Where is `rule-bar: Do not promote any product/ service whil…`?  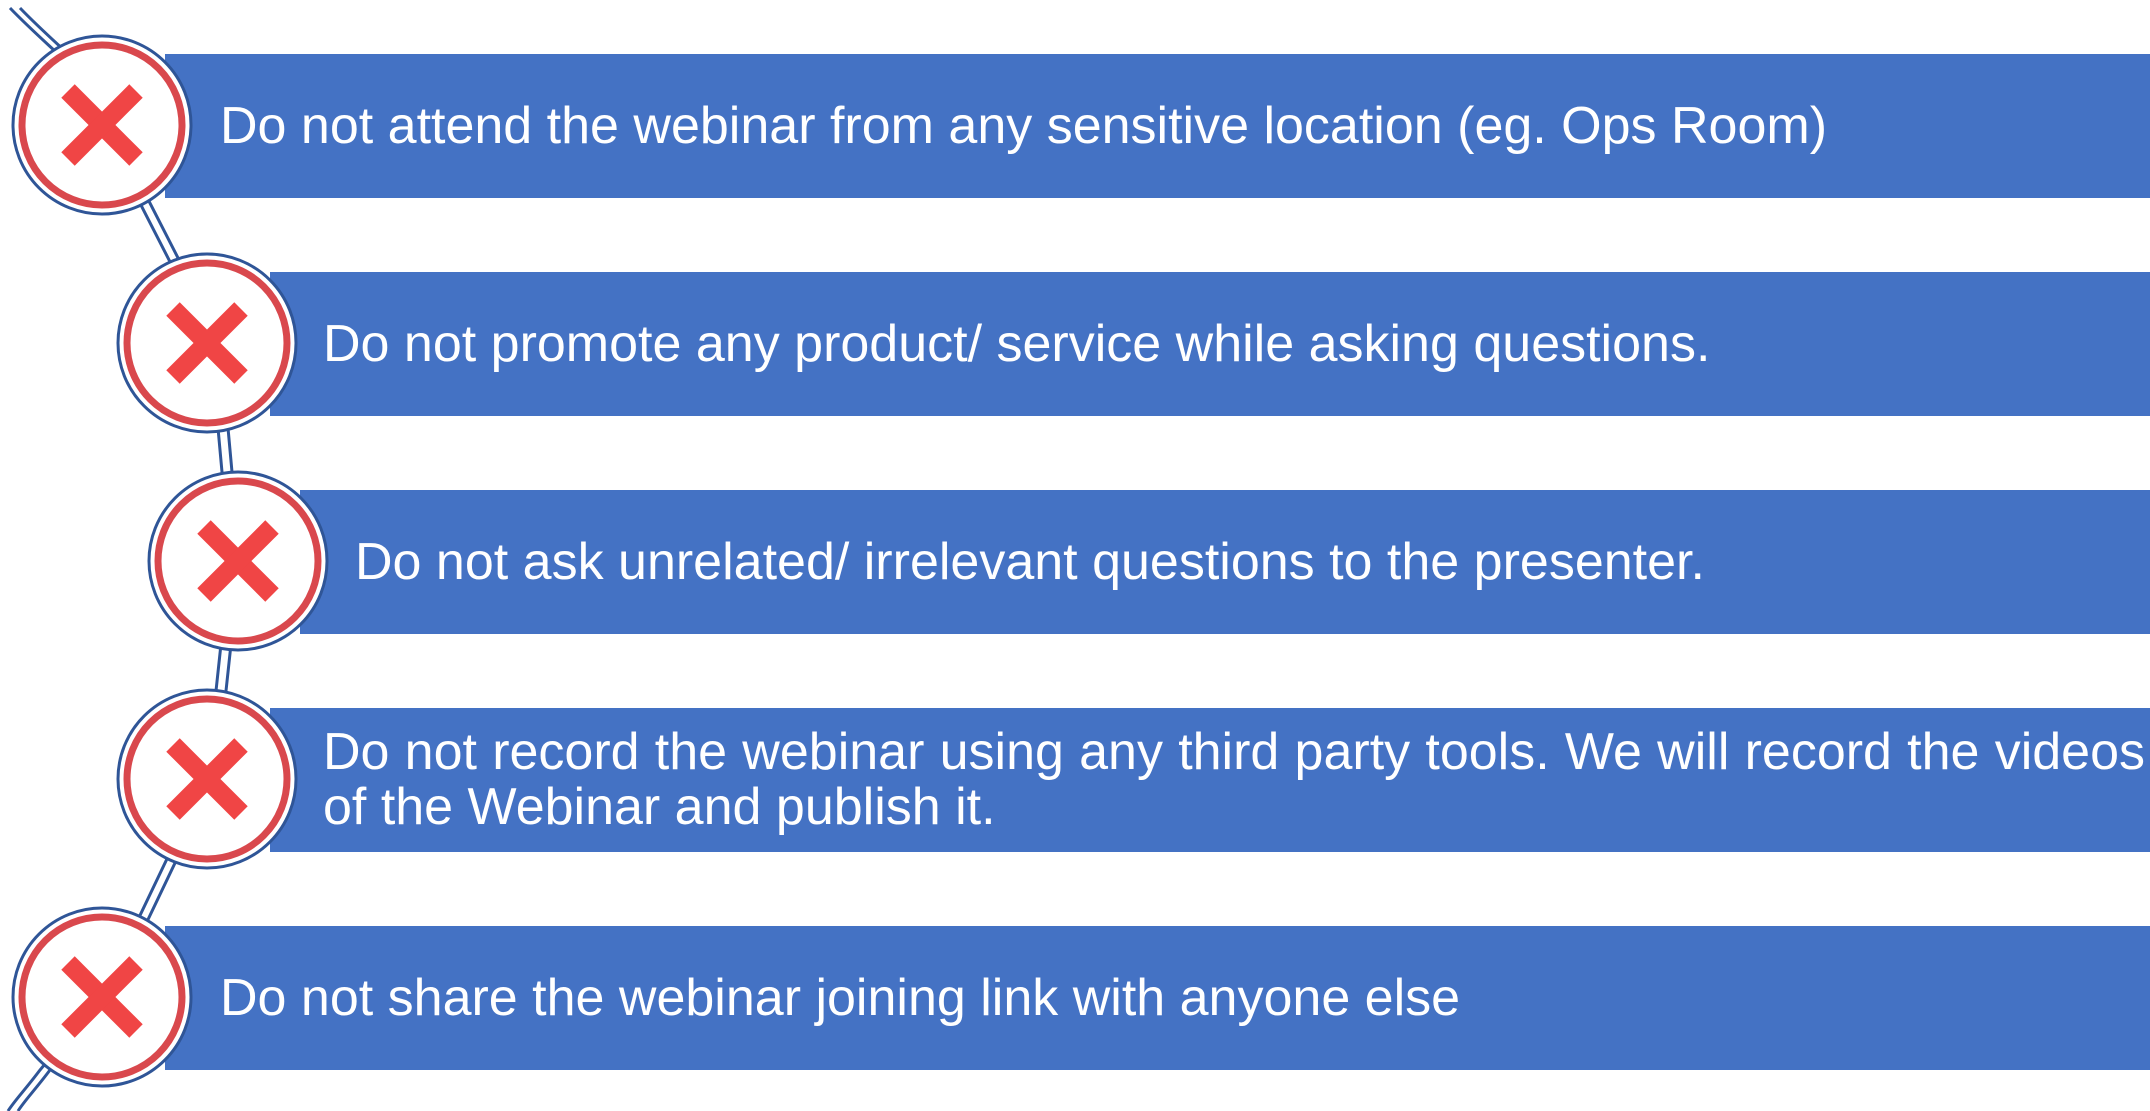
rule-bar: Do not promote any product/ service whil… is located at coordinates (1210, 344).